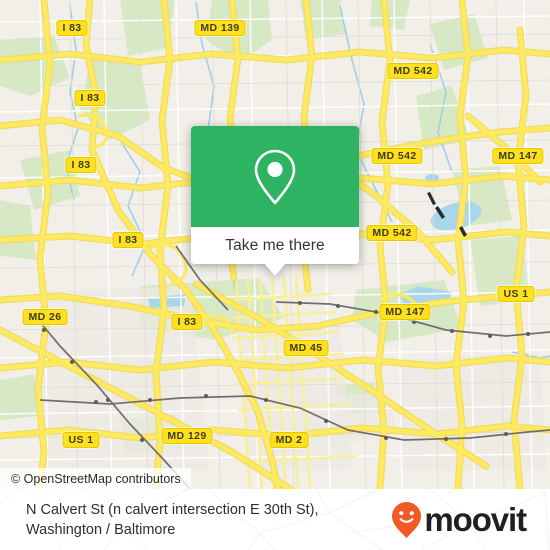 The image size is (550, 550). I want to click on attribution-text: © OpenStreetMap contributors, so click(96, 478).